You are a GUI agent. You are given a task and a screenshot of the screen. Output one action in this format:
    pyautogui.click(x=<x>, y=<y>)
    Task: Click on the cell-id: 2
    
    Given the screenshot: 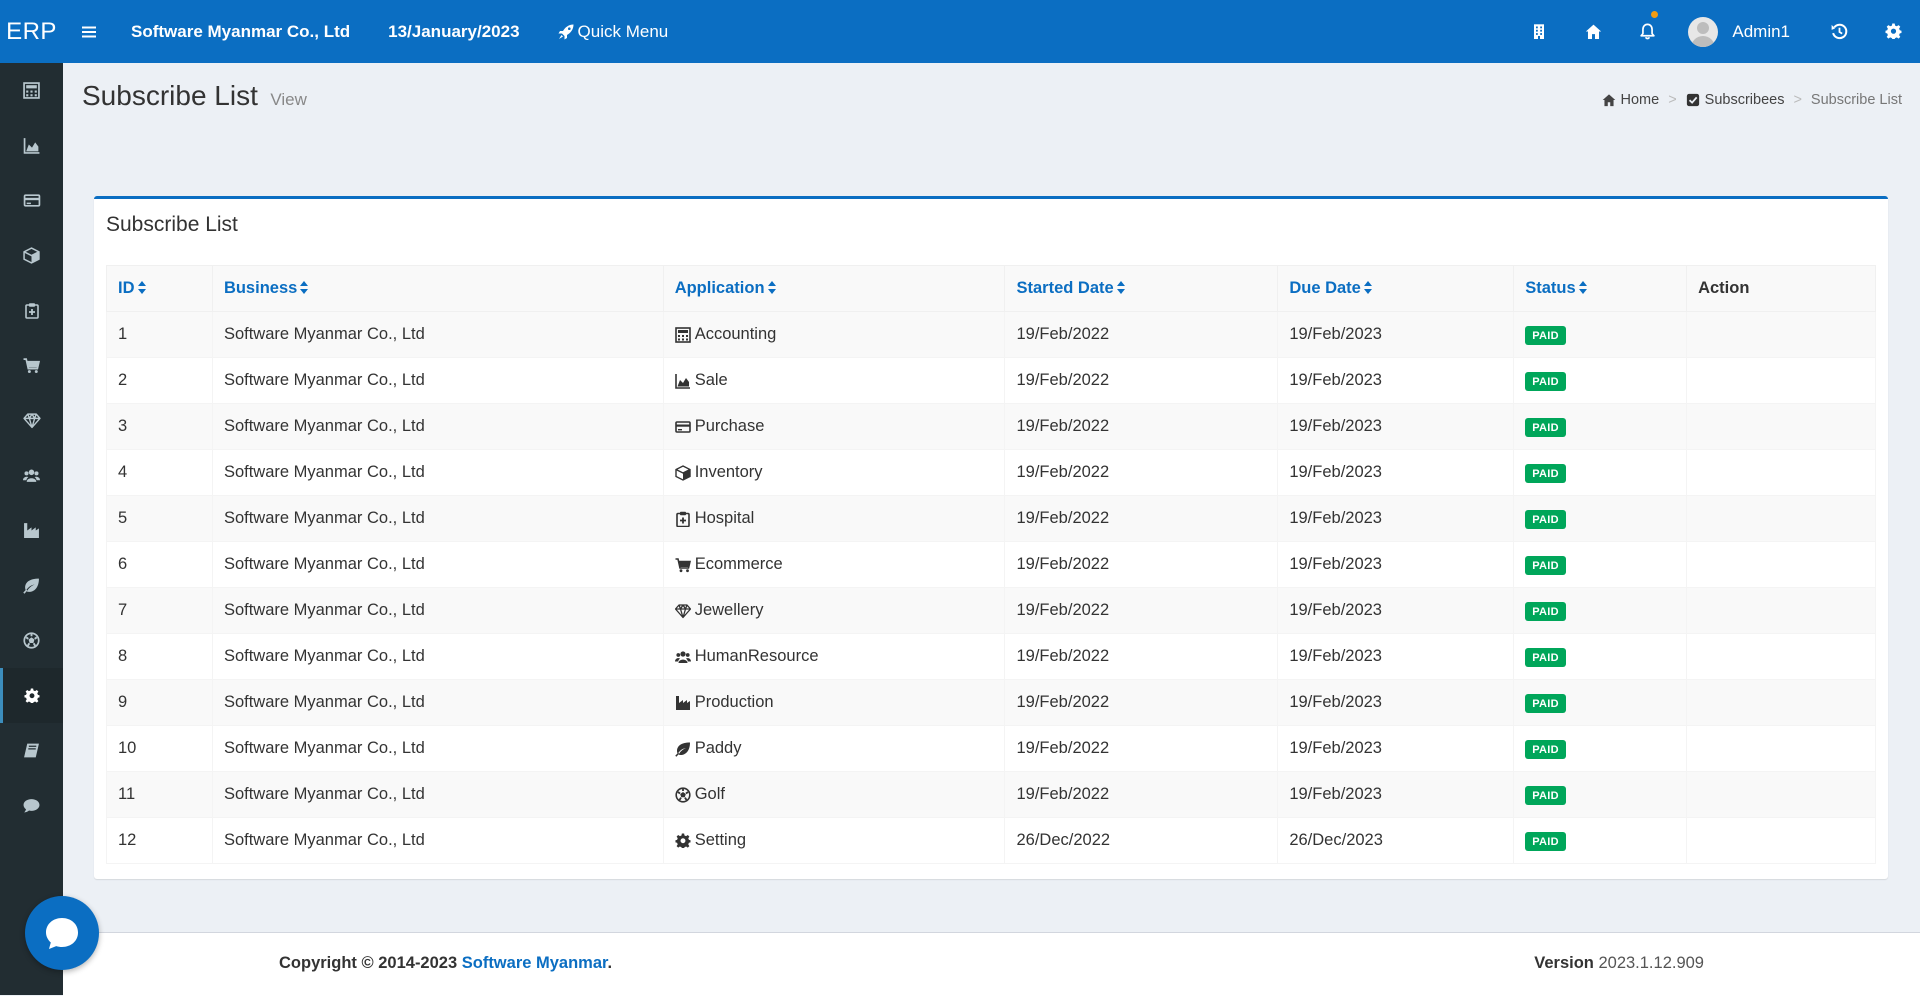 What is the action you would take?
    pyautogui.click(x=159, y=380)
    